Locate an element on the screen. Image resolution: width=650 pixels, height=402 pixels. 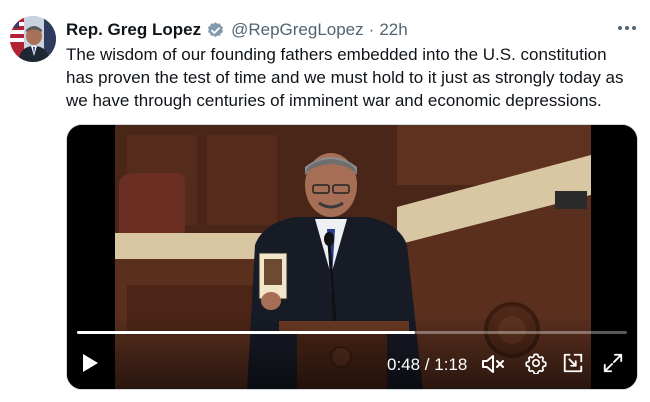
author-name: Rep. Greg Lopez is located at coordinates (133, 30).